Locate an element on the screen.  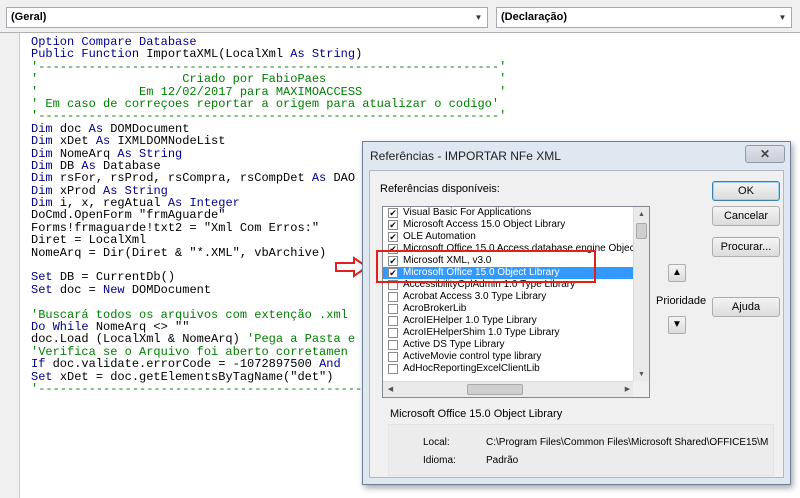
reference-item: ✔ Visual Basic For Applications is located at coordinates (509, 213).